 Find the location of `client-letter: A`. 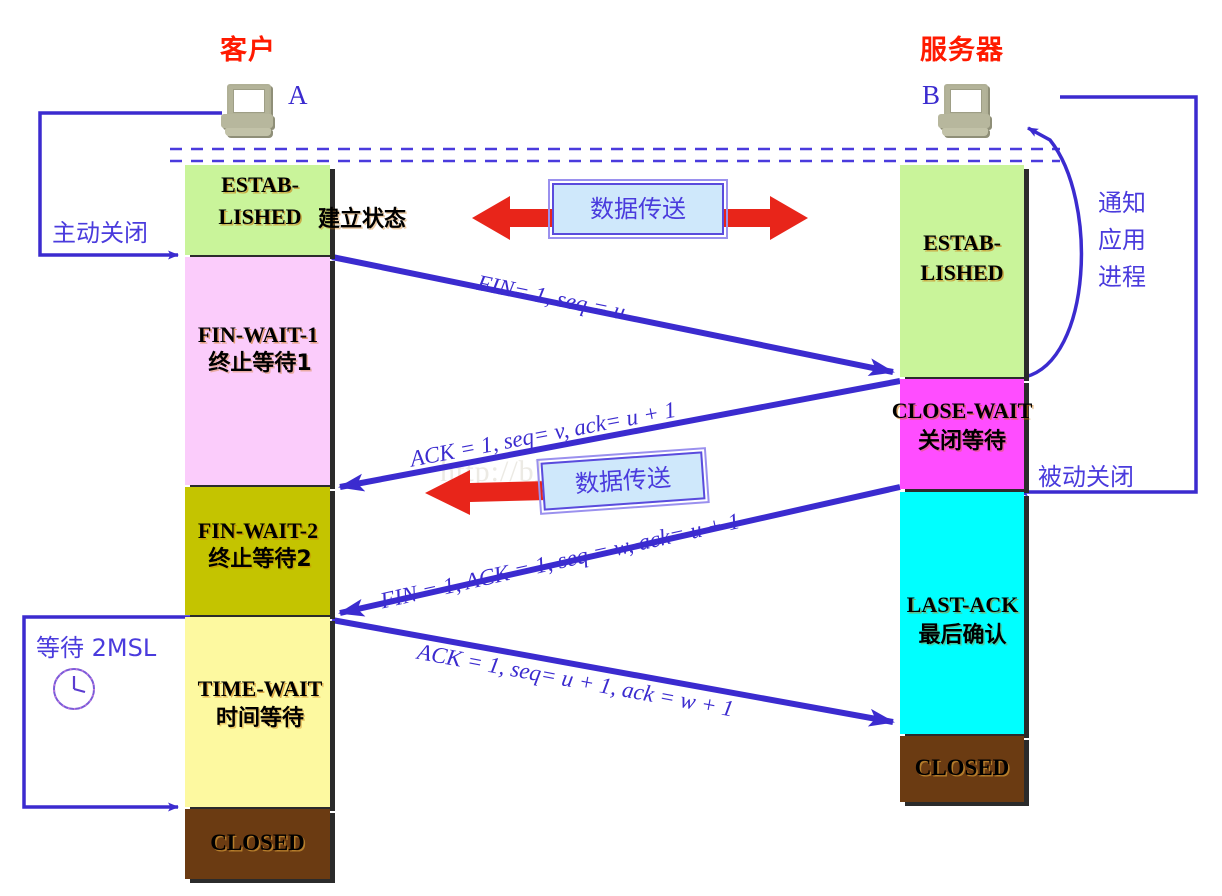

client-letter: A is located at coordinates (298, 95).